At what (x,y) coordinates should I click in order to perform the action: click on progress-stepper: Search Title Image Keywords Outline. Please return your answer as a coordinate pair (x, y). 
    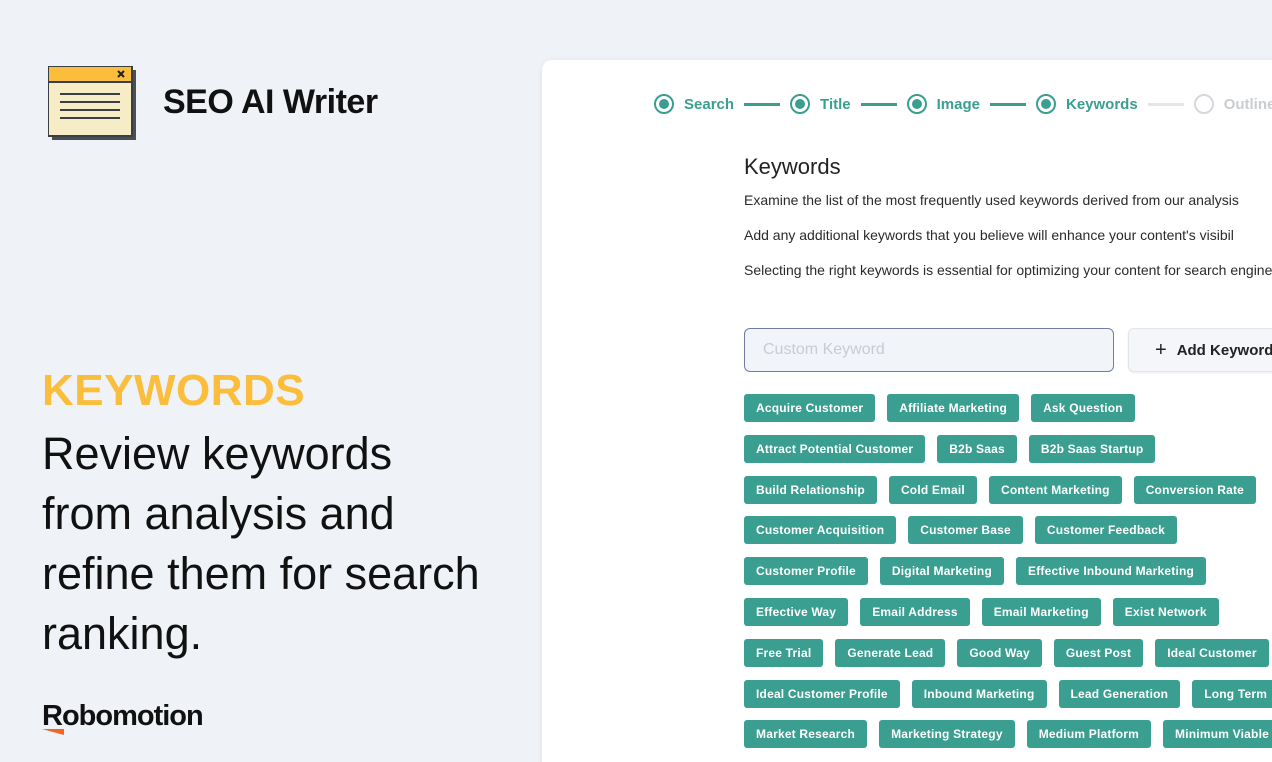
    Looking at the image, I should click on (963, 104).